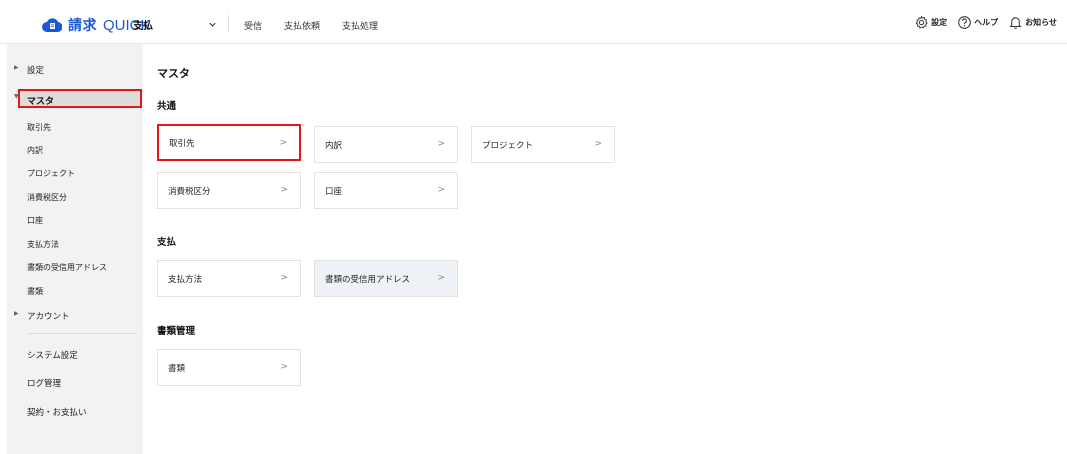 The height and width of the screenshot is (454, 1067). What do you see at coordinates (228, 23) in the screenshot?
I see `header-divider` at bounding box center [228, 23].